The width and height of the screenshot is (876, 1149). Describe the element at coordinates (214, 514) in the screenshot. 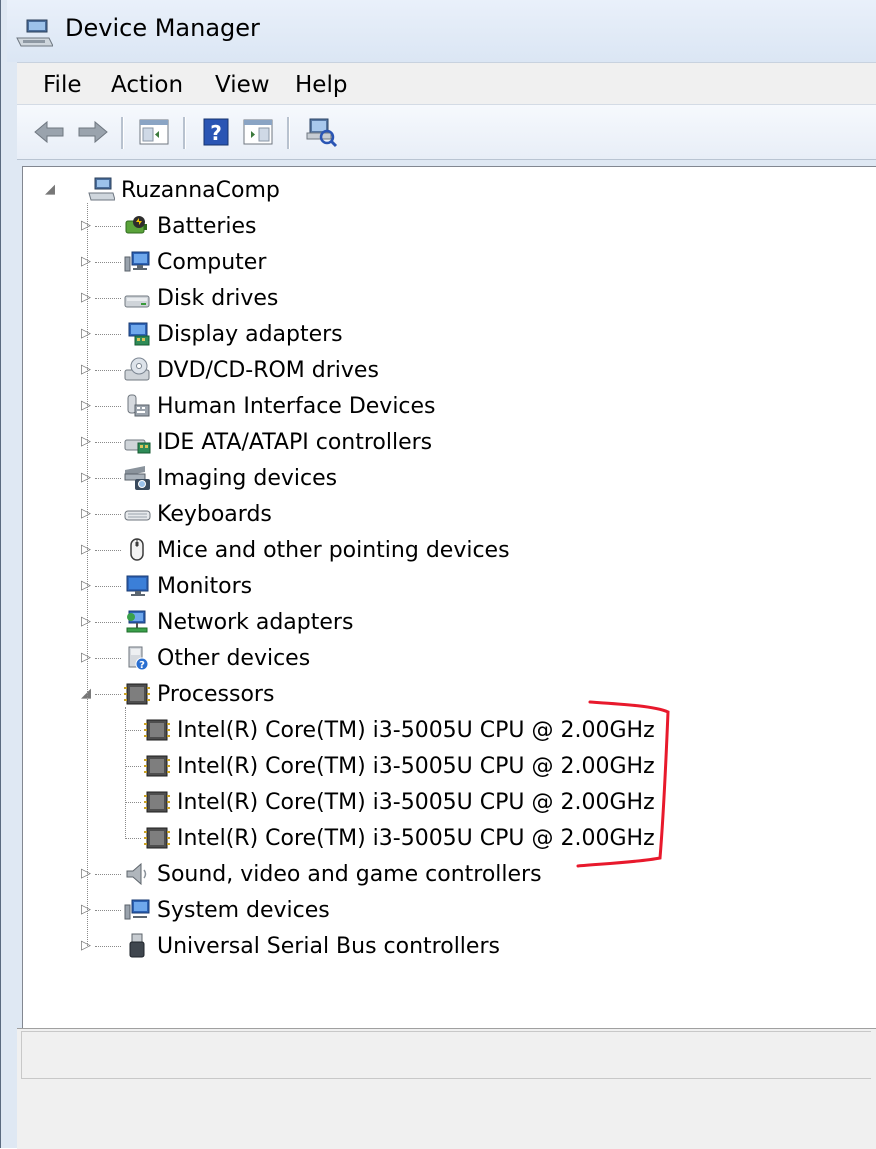

I see `tree-category-label: Keyboards` at that location.